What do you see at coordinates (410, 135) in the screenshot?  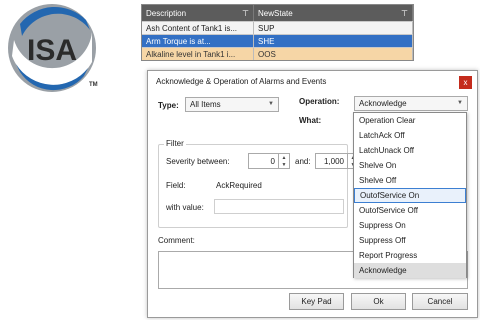 I see `operation-option: LatchAck Off` at bounding box center [410, 135].